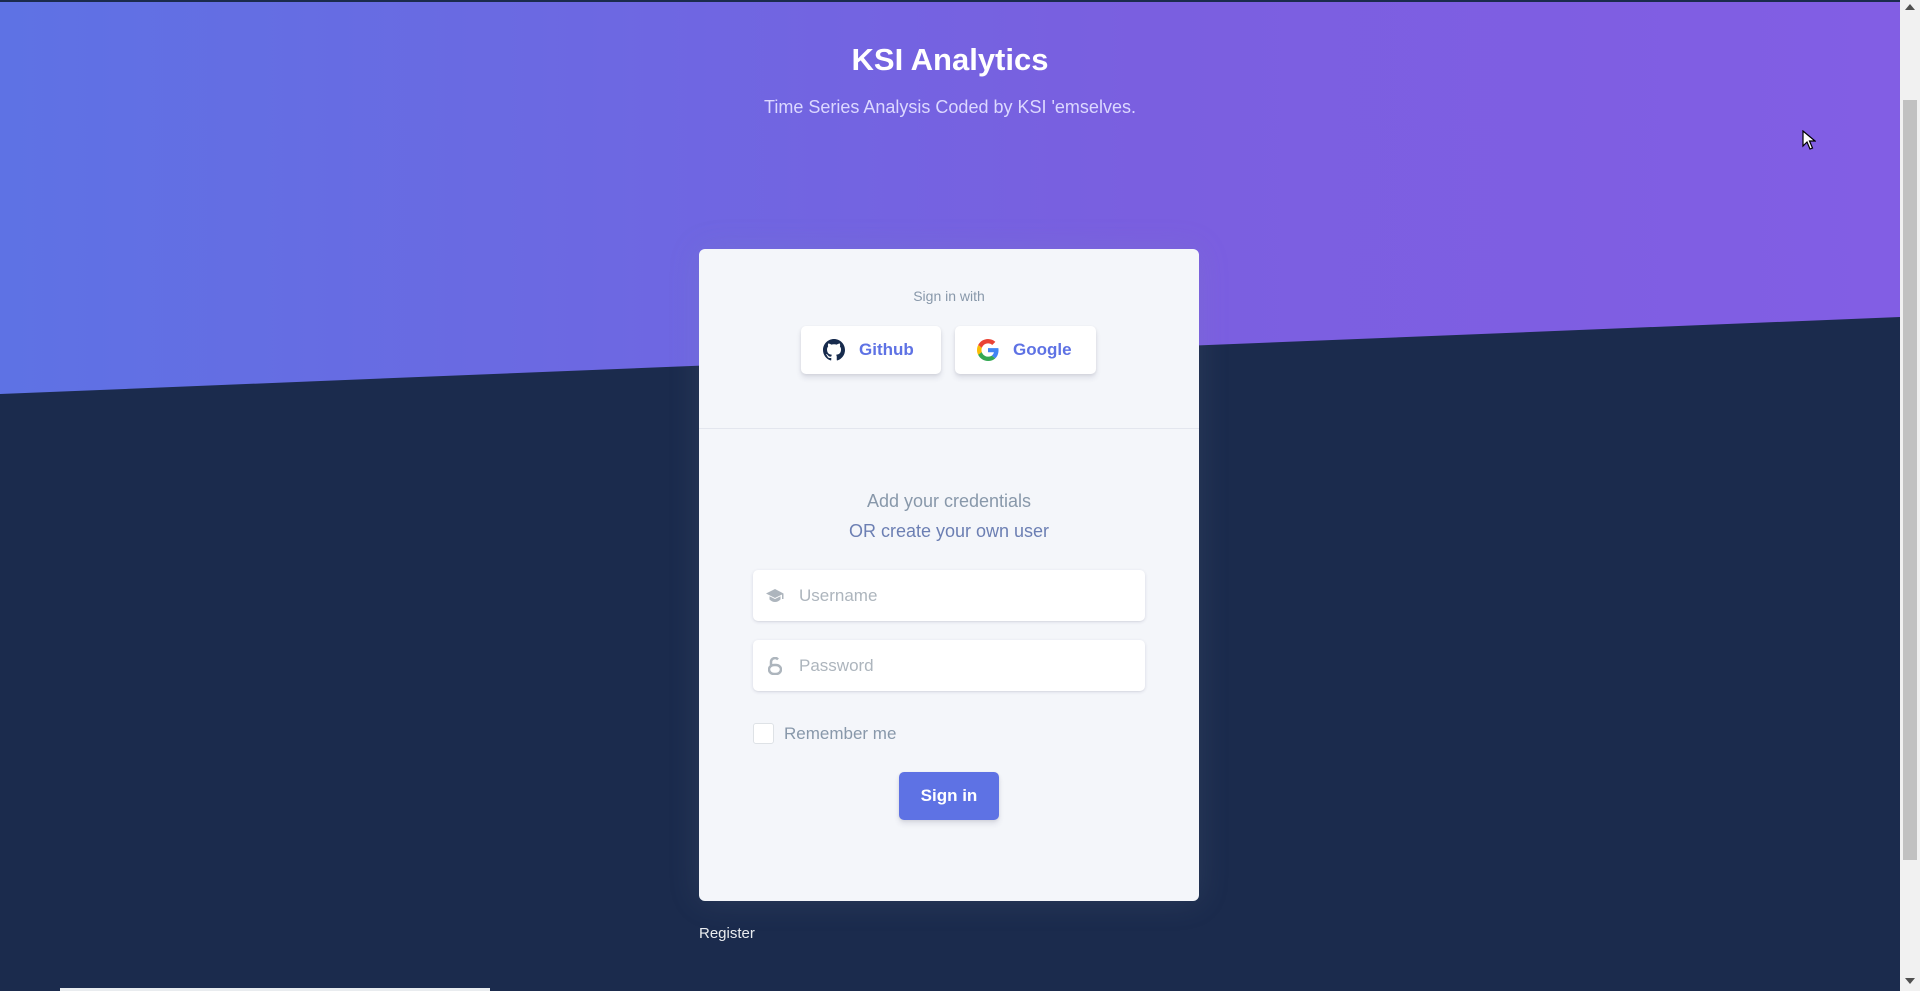 This screenshot has height=991, width=1920. I want to click on sign-in-button: Sign in, so click(949, 796).